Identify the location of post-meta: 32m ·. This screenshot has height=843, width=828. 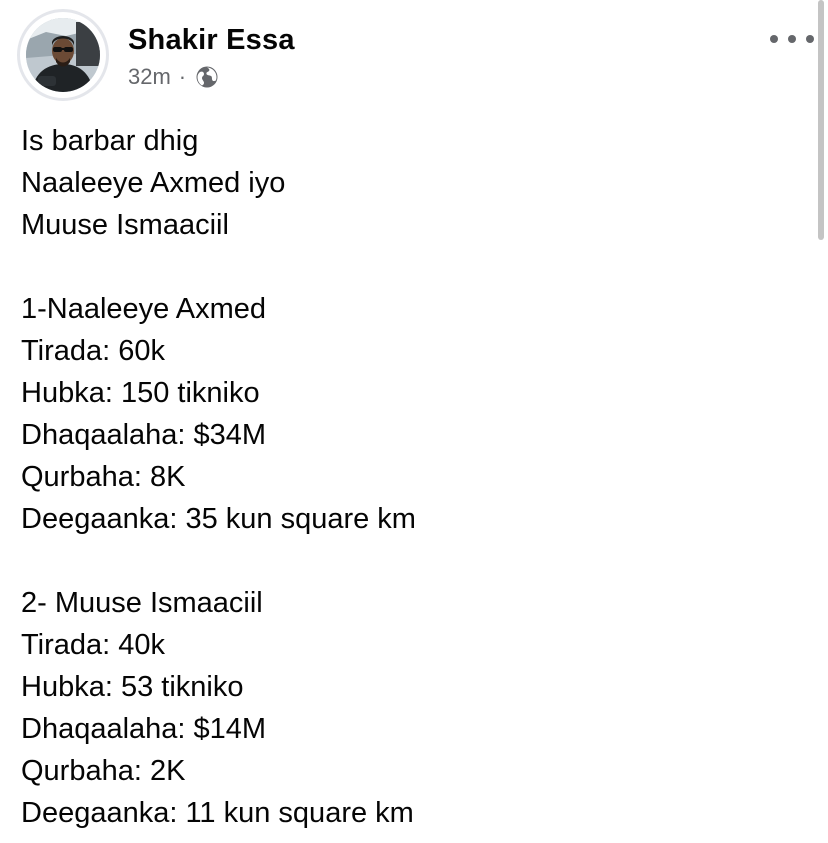
(173, 77).